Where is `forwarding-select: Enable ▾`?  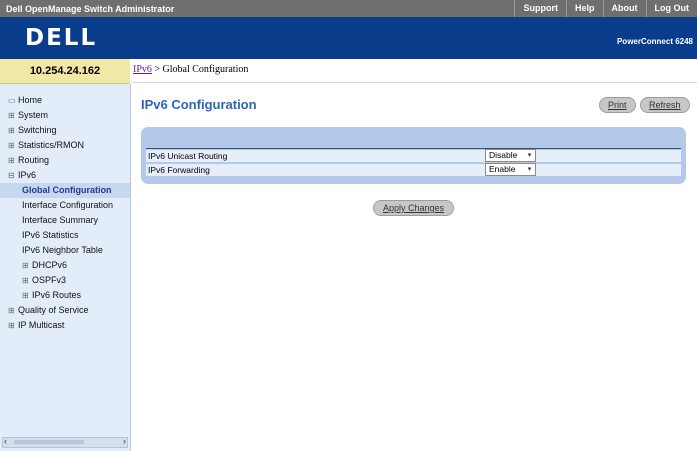 forwarding-select: Enable ▾ is located at coordinates (510, 169).